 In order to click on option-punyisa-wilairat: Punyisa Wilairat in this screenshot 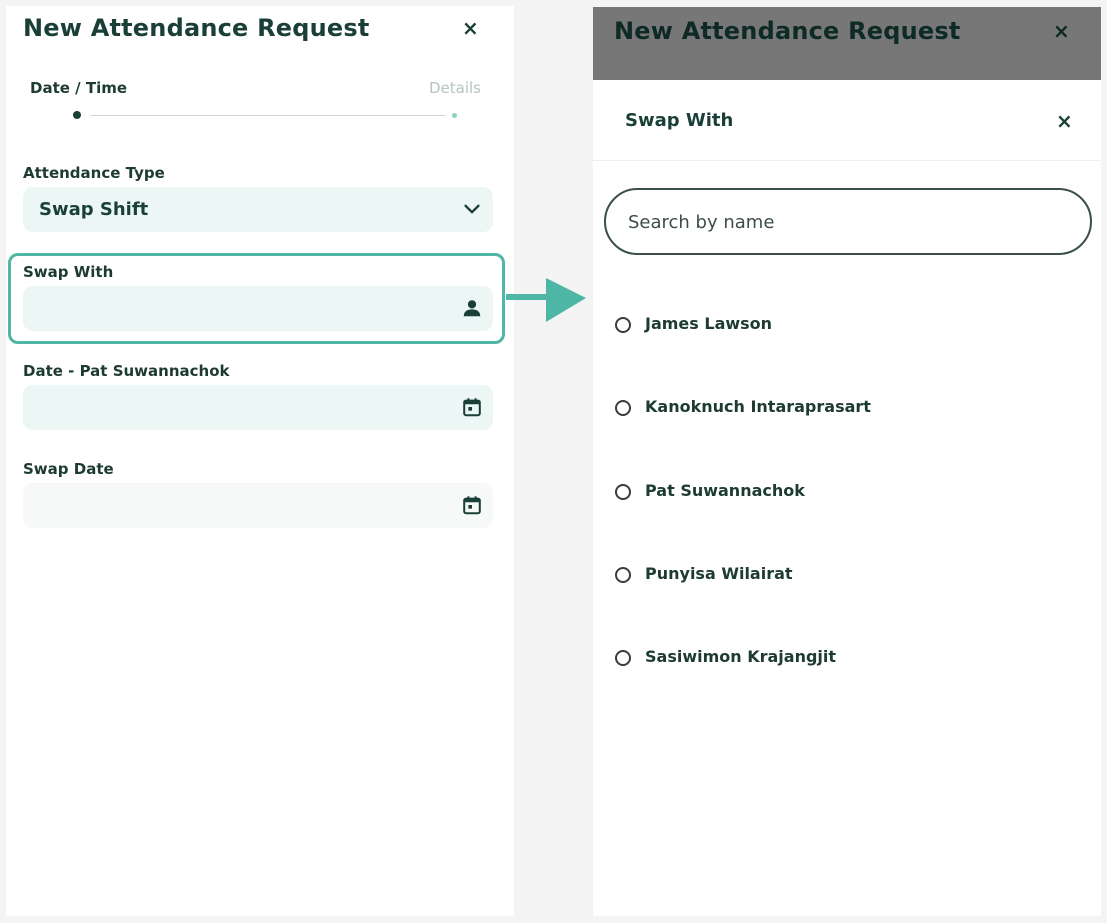, I will do `click(850, 576)`.